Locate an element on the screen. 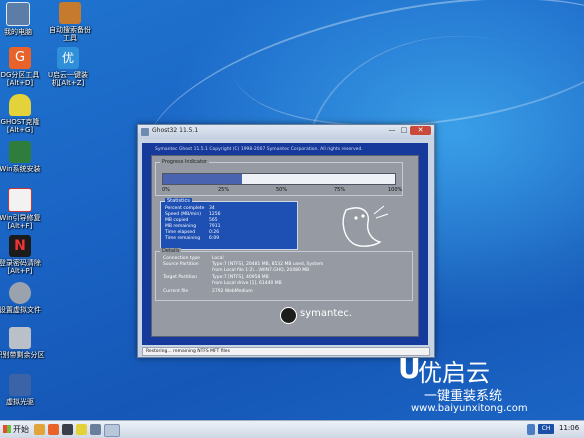 The width and height of the screenshot is (584, 438). virtual-file-icon is located at coordinates (20, 293).